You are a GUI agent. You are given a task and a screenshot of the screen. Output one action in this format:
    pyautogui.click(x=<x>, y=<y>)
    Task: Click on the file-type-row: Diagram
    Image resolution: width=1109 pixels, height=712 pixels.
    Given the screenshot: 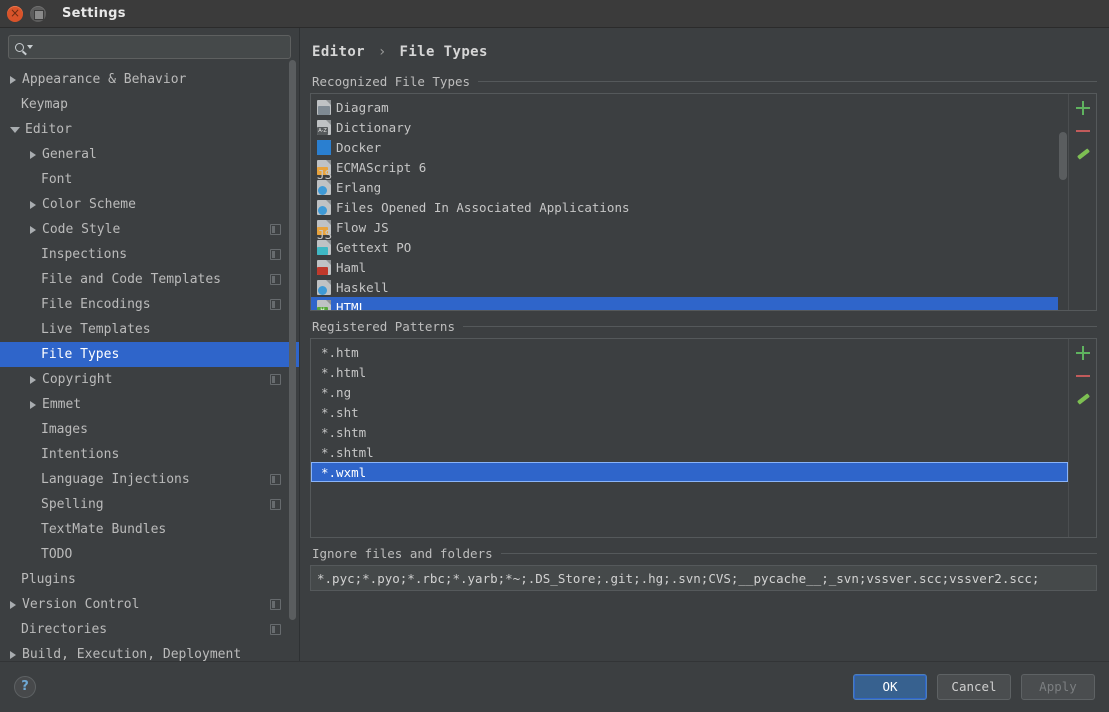 What is the action you would take?
    pyautogui.click(x=684, y=107)
    